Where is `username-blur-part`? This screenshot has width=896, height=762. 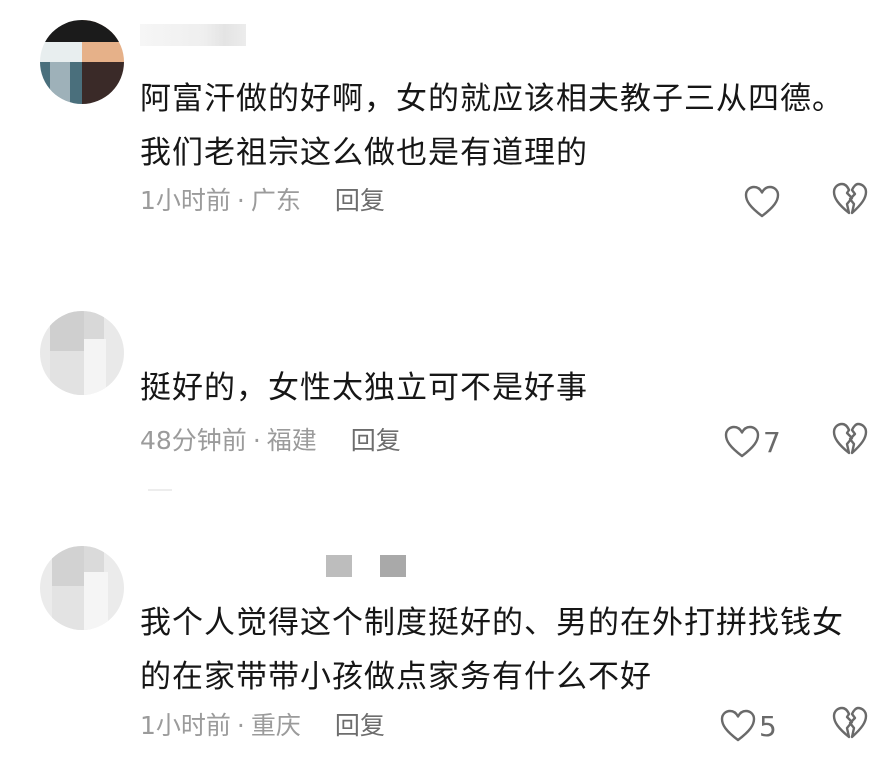
username-blur-part is located at coordinates (393, 566).